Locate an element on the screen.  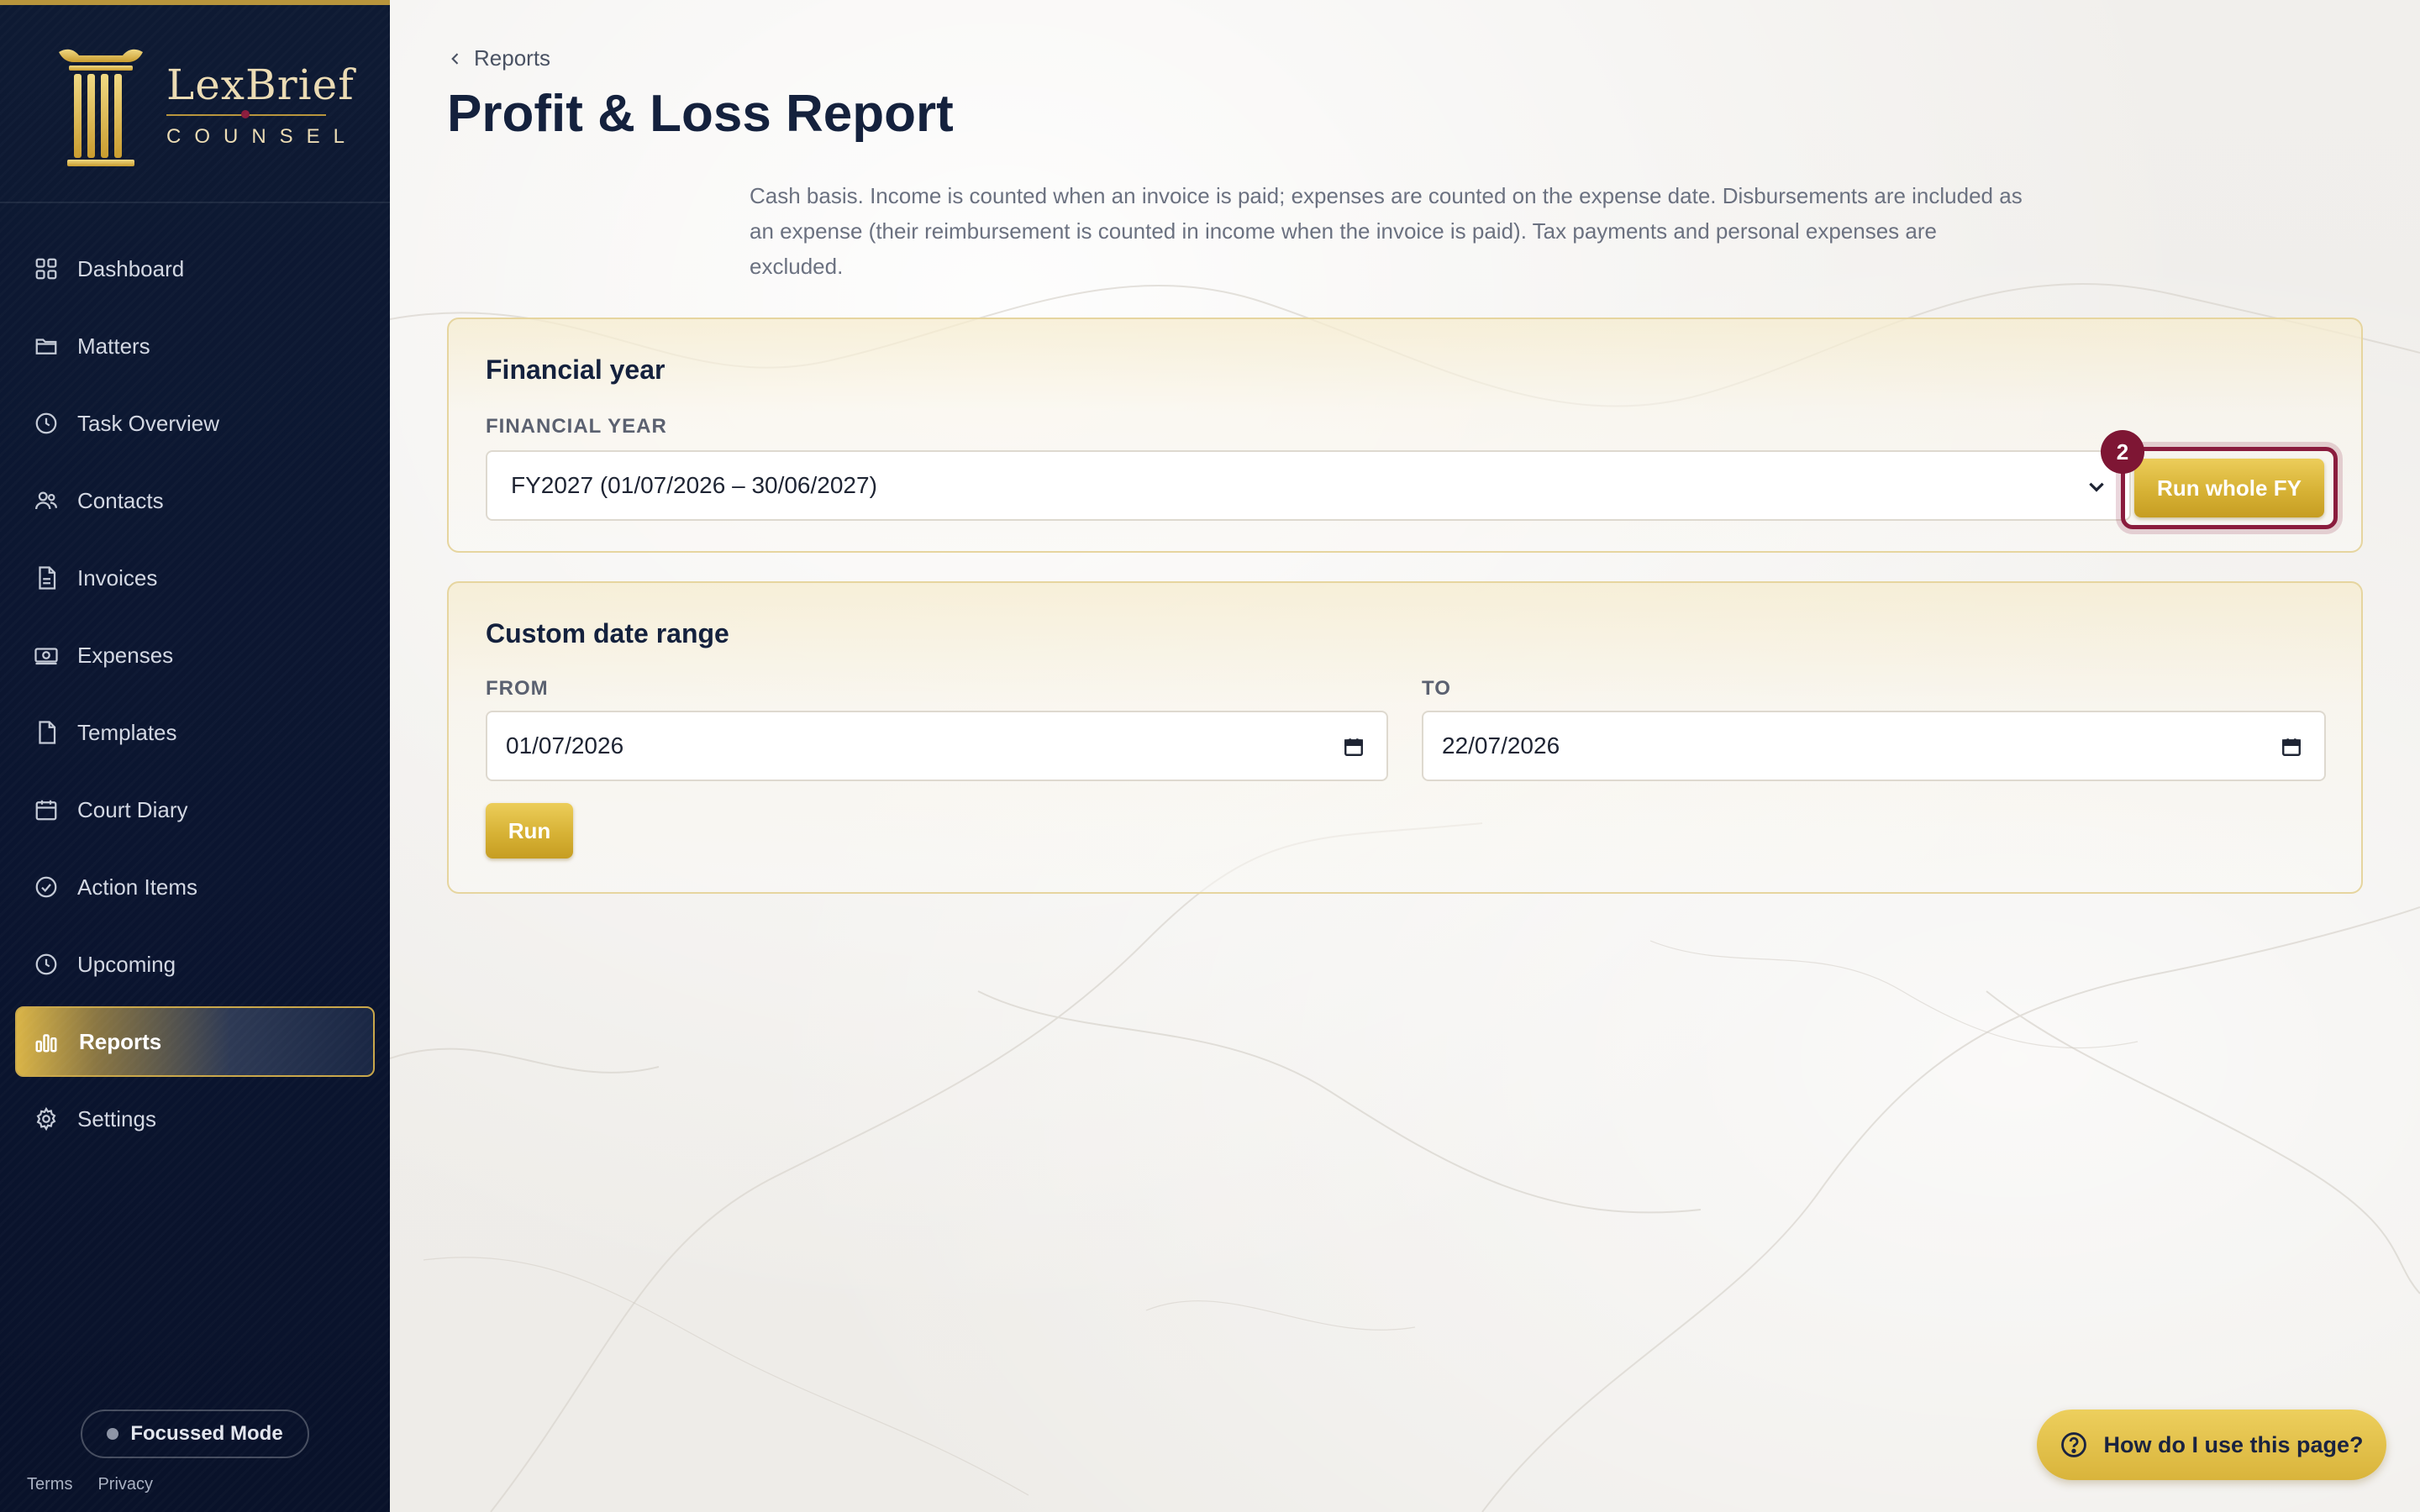
sidebar-item-settings: Settings is located at coordinates (195, 1119).